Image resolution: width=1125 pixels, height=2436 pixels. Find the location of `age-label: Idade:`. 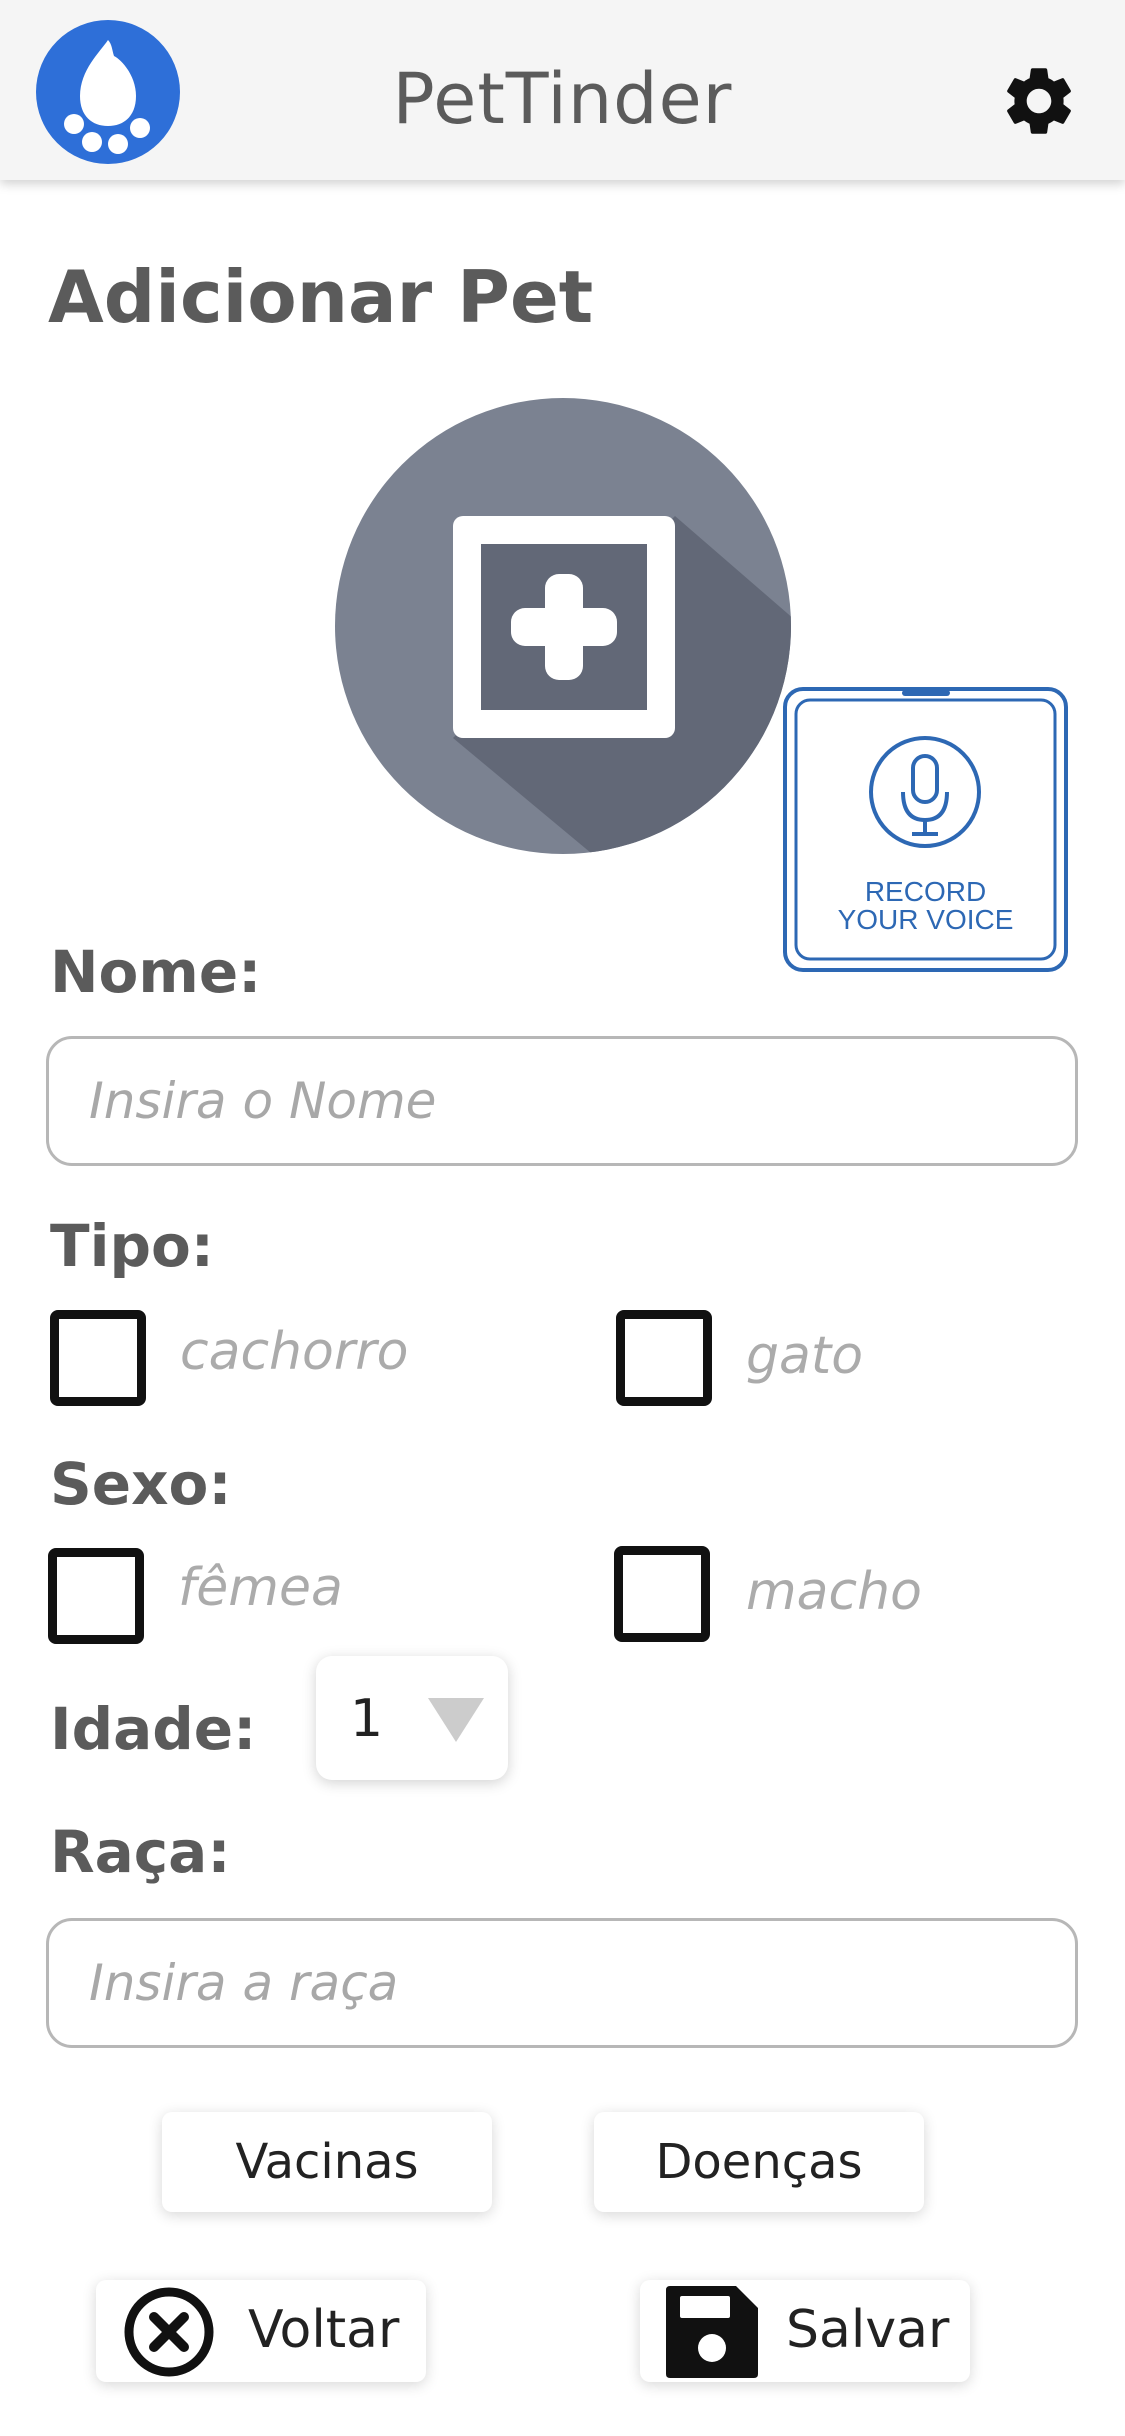

age-label: Idade: is located at coordinates (153, 1729).